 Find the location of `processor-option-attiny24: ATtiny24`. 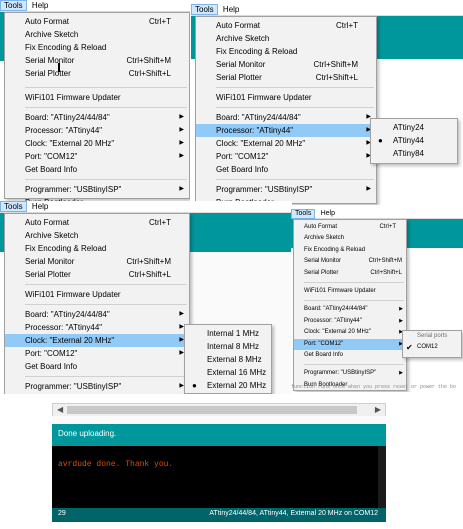

processor-option-attiny24: ATtiny24 is located at coordinates (414, 127).